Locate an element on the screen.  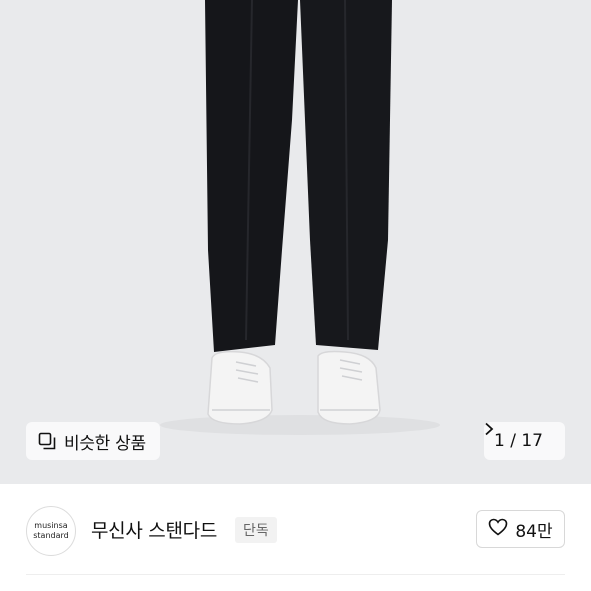
like-count: 84만 is located at coordinates (534, 531).